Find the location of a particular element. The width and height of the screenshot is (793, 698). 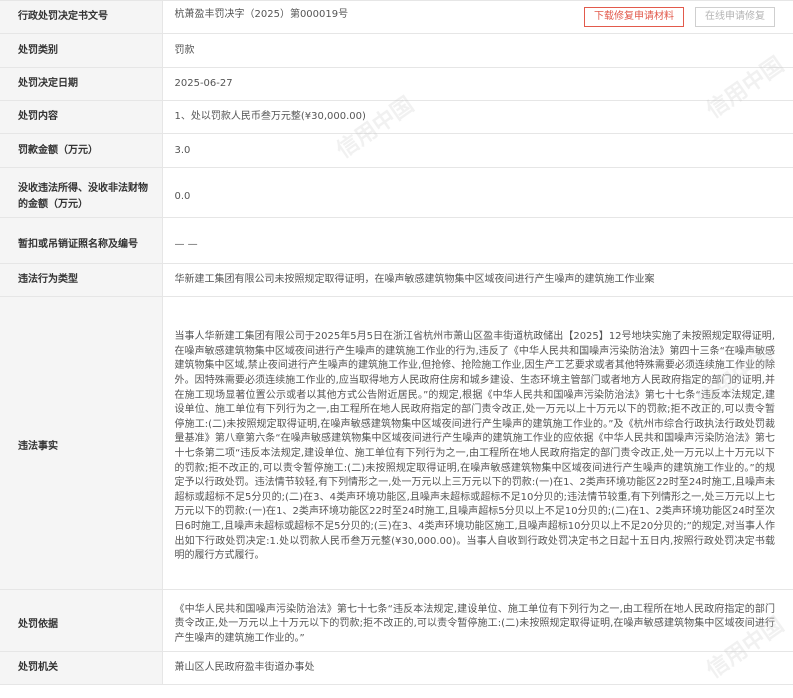

row-category: 处罚类别 罚款 is located at coordinates (396, 50).